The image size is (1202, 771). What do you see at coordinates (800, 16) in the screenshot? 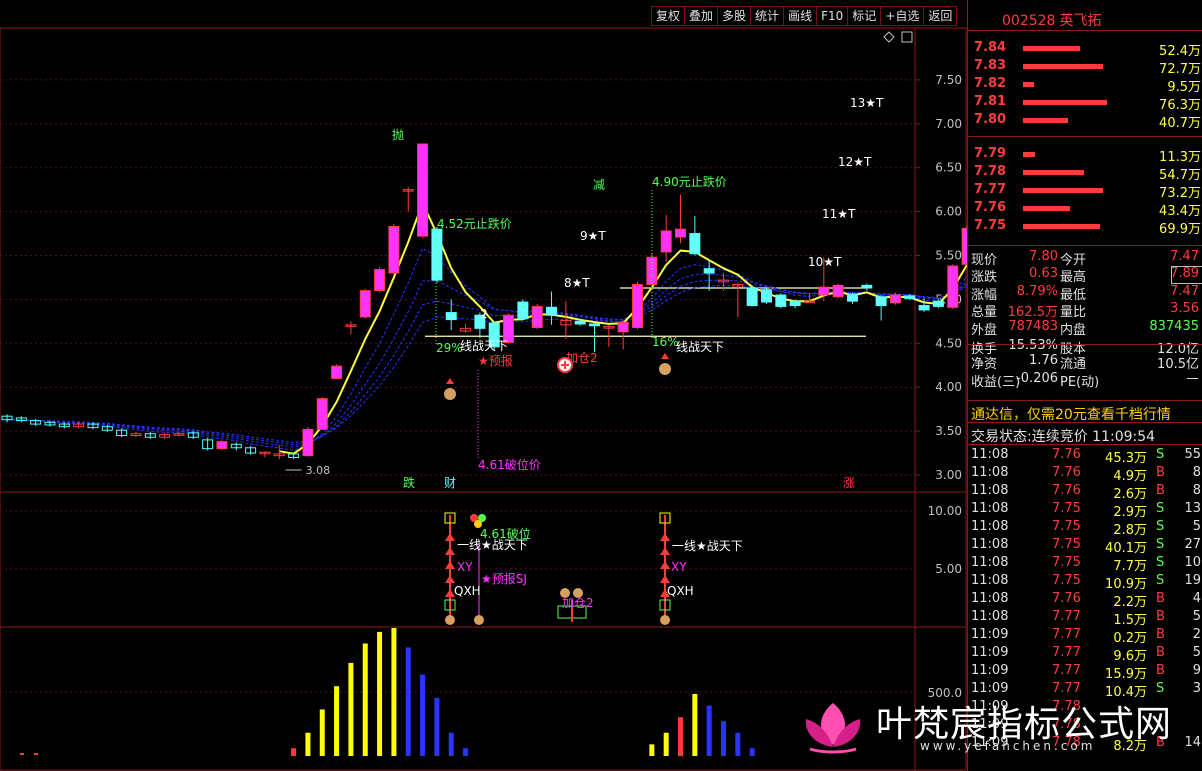
I see `toolbar-button: 画线` at bounding box center [800, 16].